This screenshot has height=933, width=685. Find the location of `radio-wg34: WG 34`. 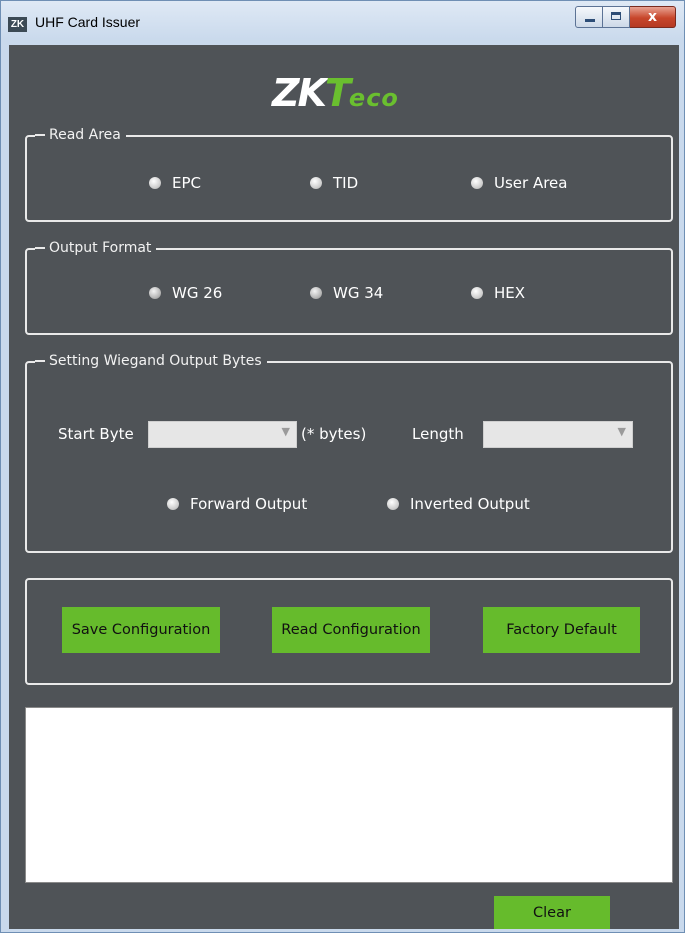

radio-wg34: WG 34 is located at coordinates (346, 293).